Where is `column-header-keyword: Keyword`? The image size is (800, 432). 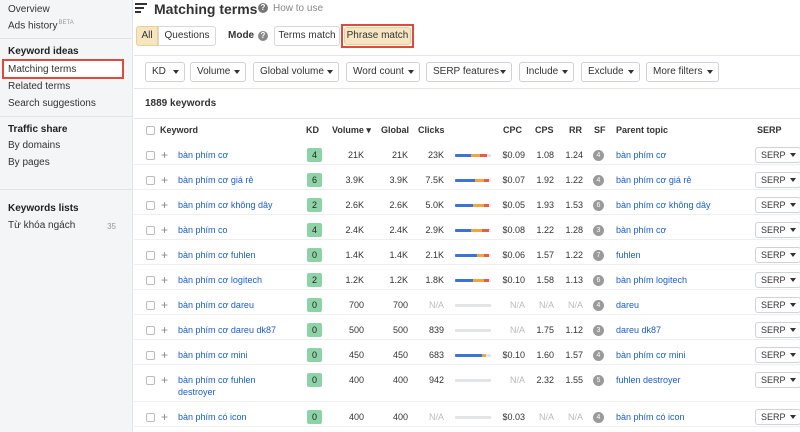 column-header-keyword: Keyword is located at coordinates (179, 130).